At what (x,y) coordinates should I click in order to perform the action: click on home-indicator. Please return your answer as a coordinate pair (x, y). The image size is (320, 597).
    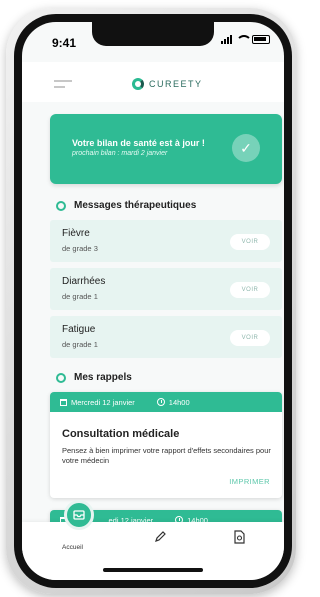
    Looking at the image, I should click on (153, 570).